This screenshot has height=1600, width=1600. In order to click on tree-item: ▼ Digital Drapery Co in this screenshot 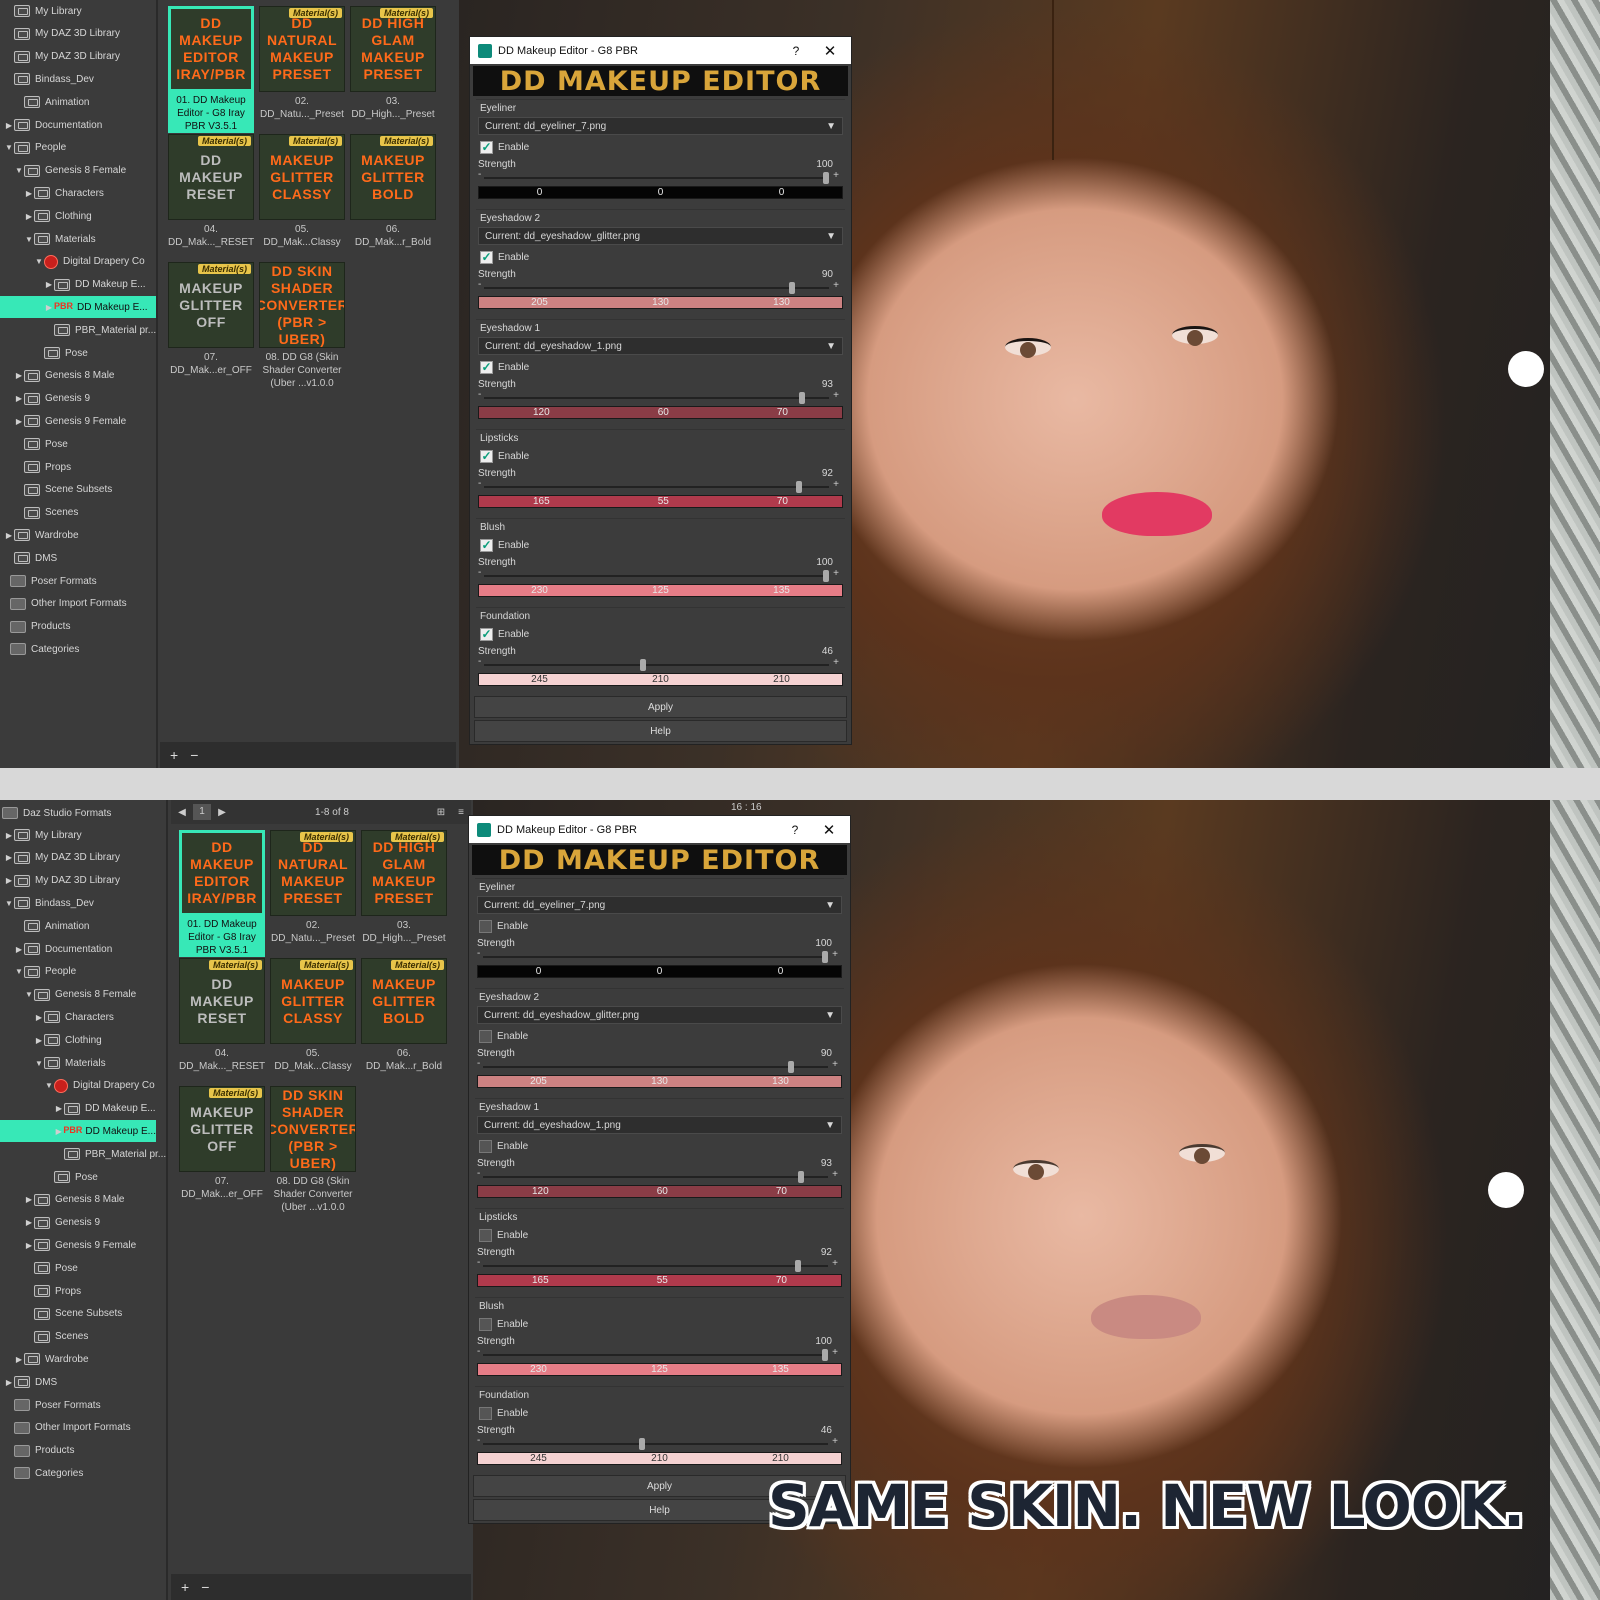, I will do `click(89, 262)`.